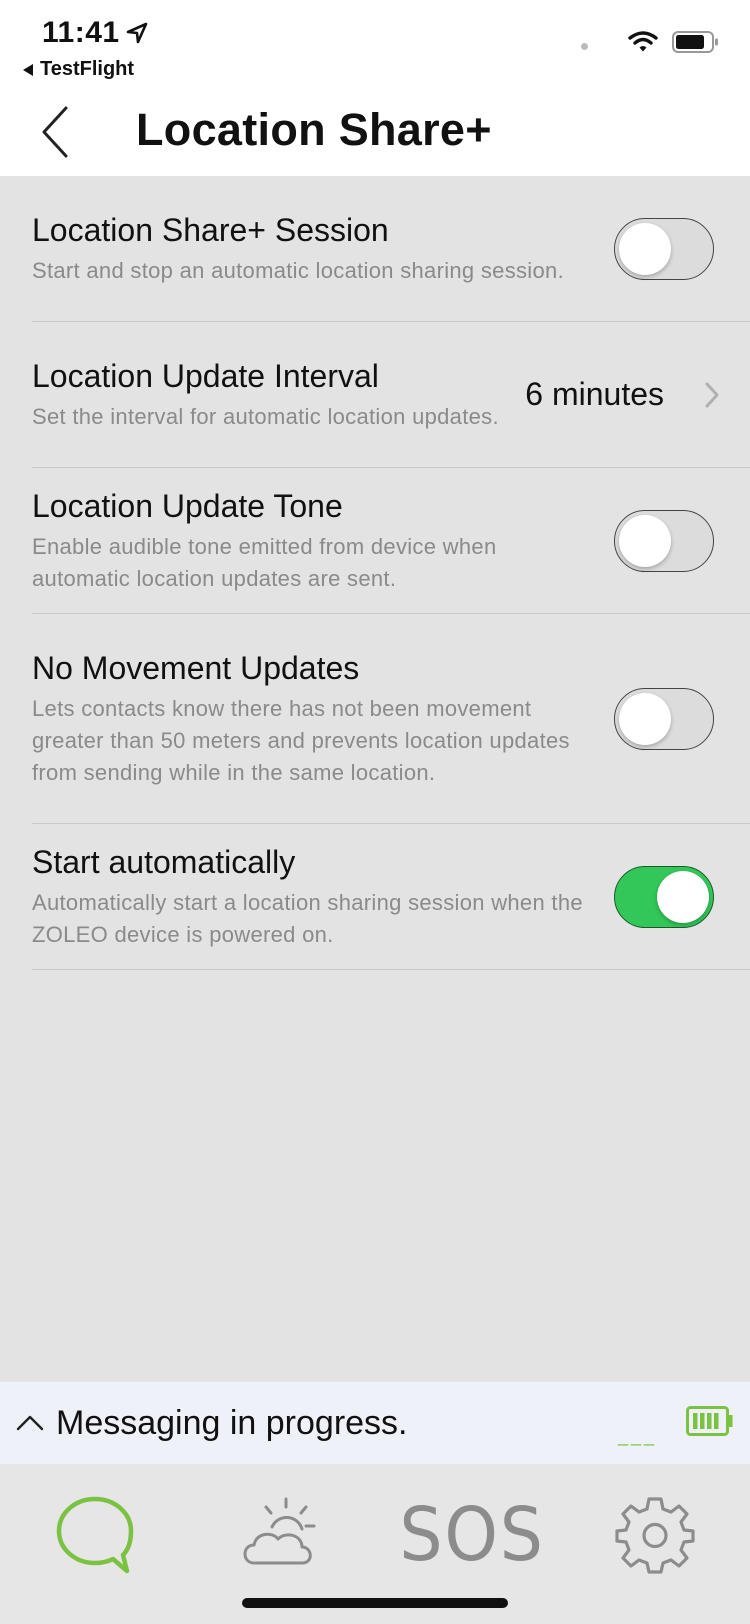 The height and width of the screenshot is (1624, 750). I want to click on tab-sos: SOS, so click(471, 1535).